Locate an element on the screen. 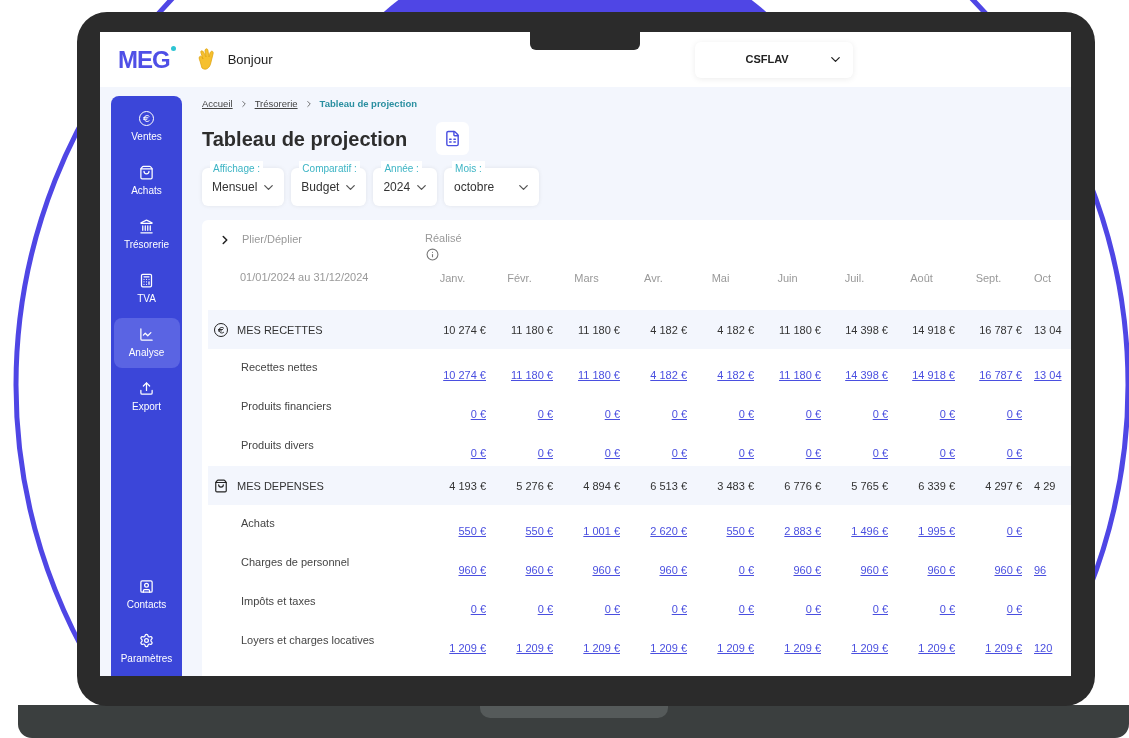  sidebar-item: TVA is located at coordinates (146, 289).